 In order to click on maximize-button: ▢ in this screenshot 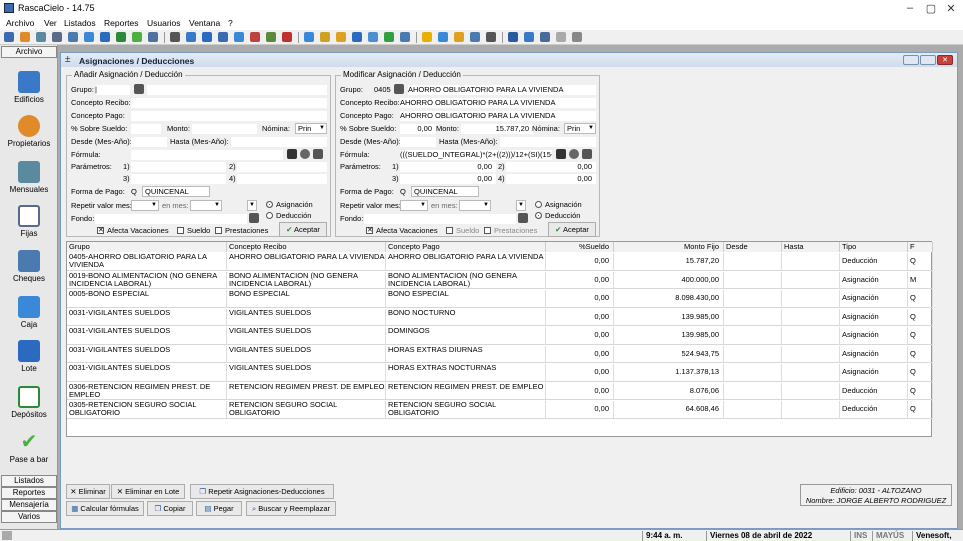, I will do `click(931, 8)`.